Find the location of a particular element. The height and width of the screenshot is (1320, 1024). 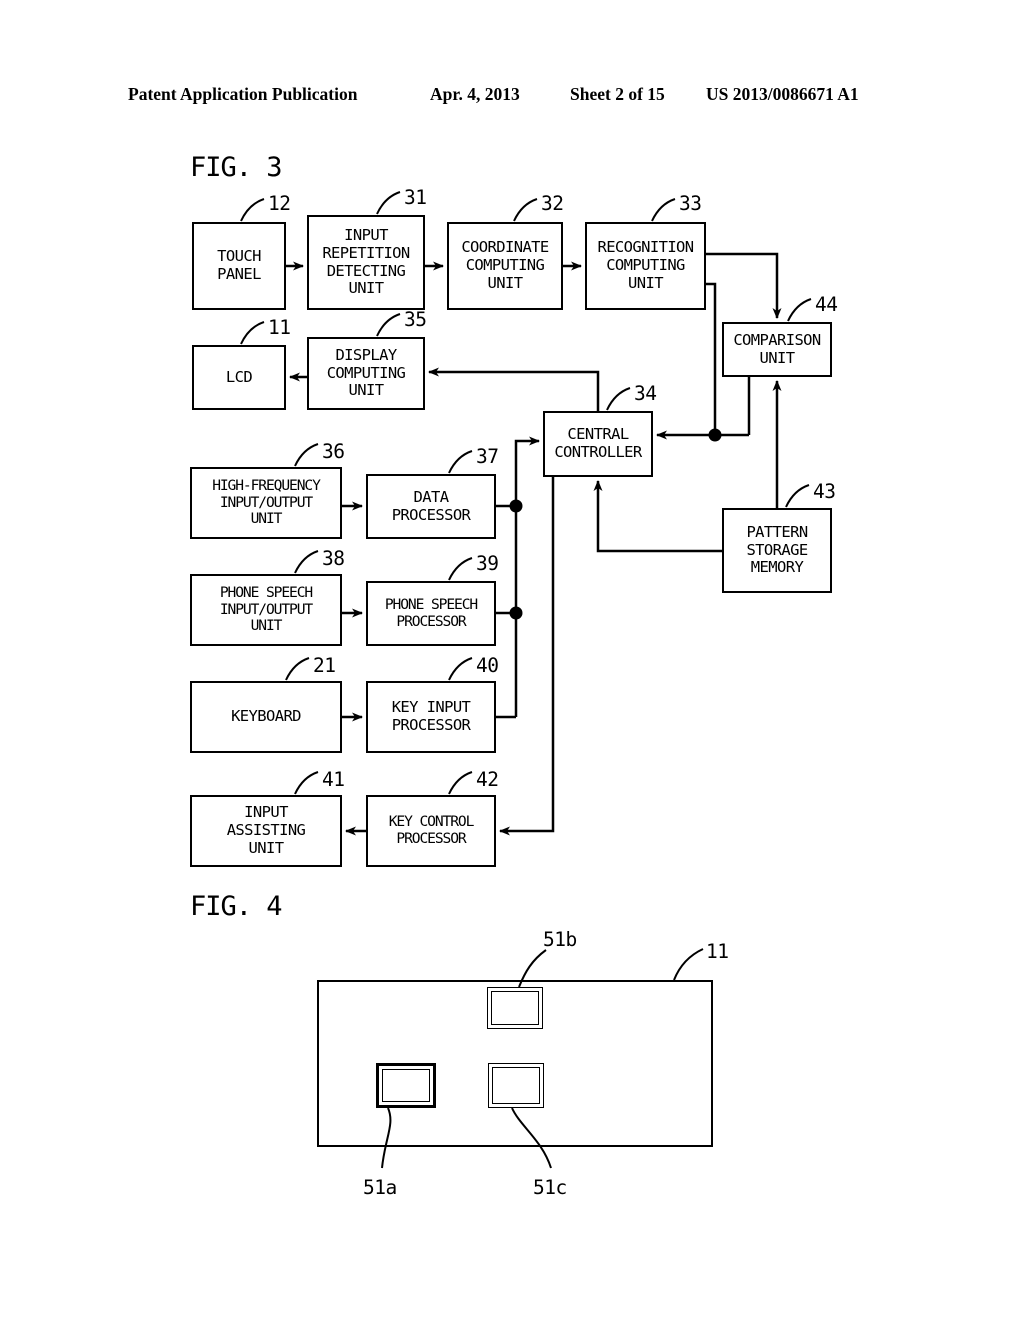

refnum-42: 42 is located at coordinates (487, 779).